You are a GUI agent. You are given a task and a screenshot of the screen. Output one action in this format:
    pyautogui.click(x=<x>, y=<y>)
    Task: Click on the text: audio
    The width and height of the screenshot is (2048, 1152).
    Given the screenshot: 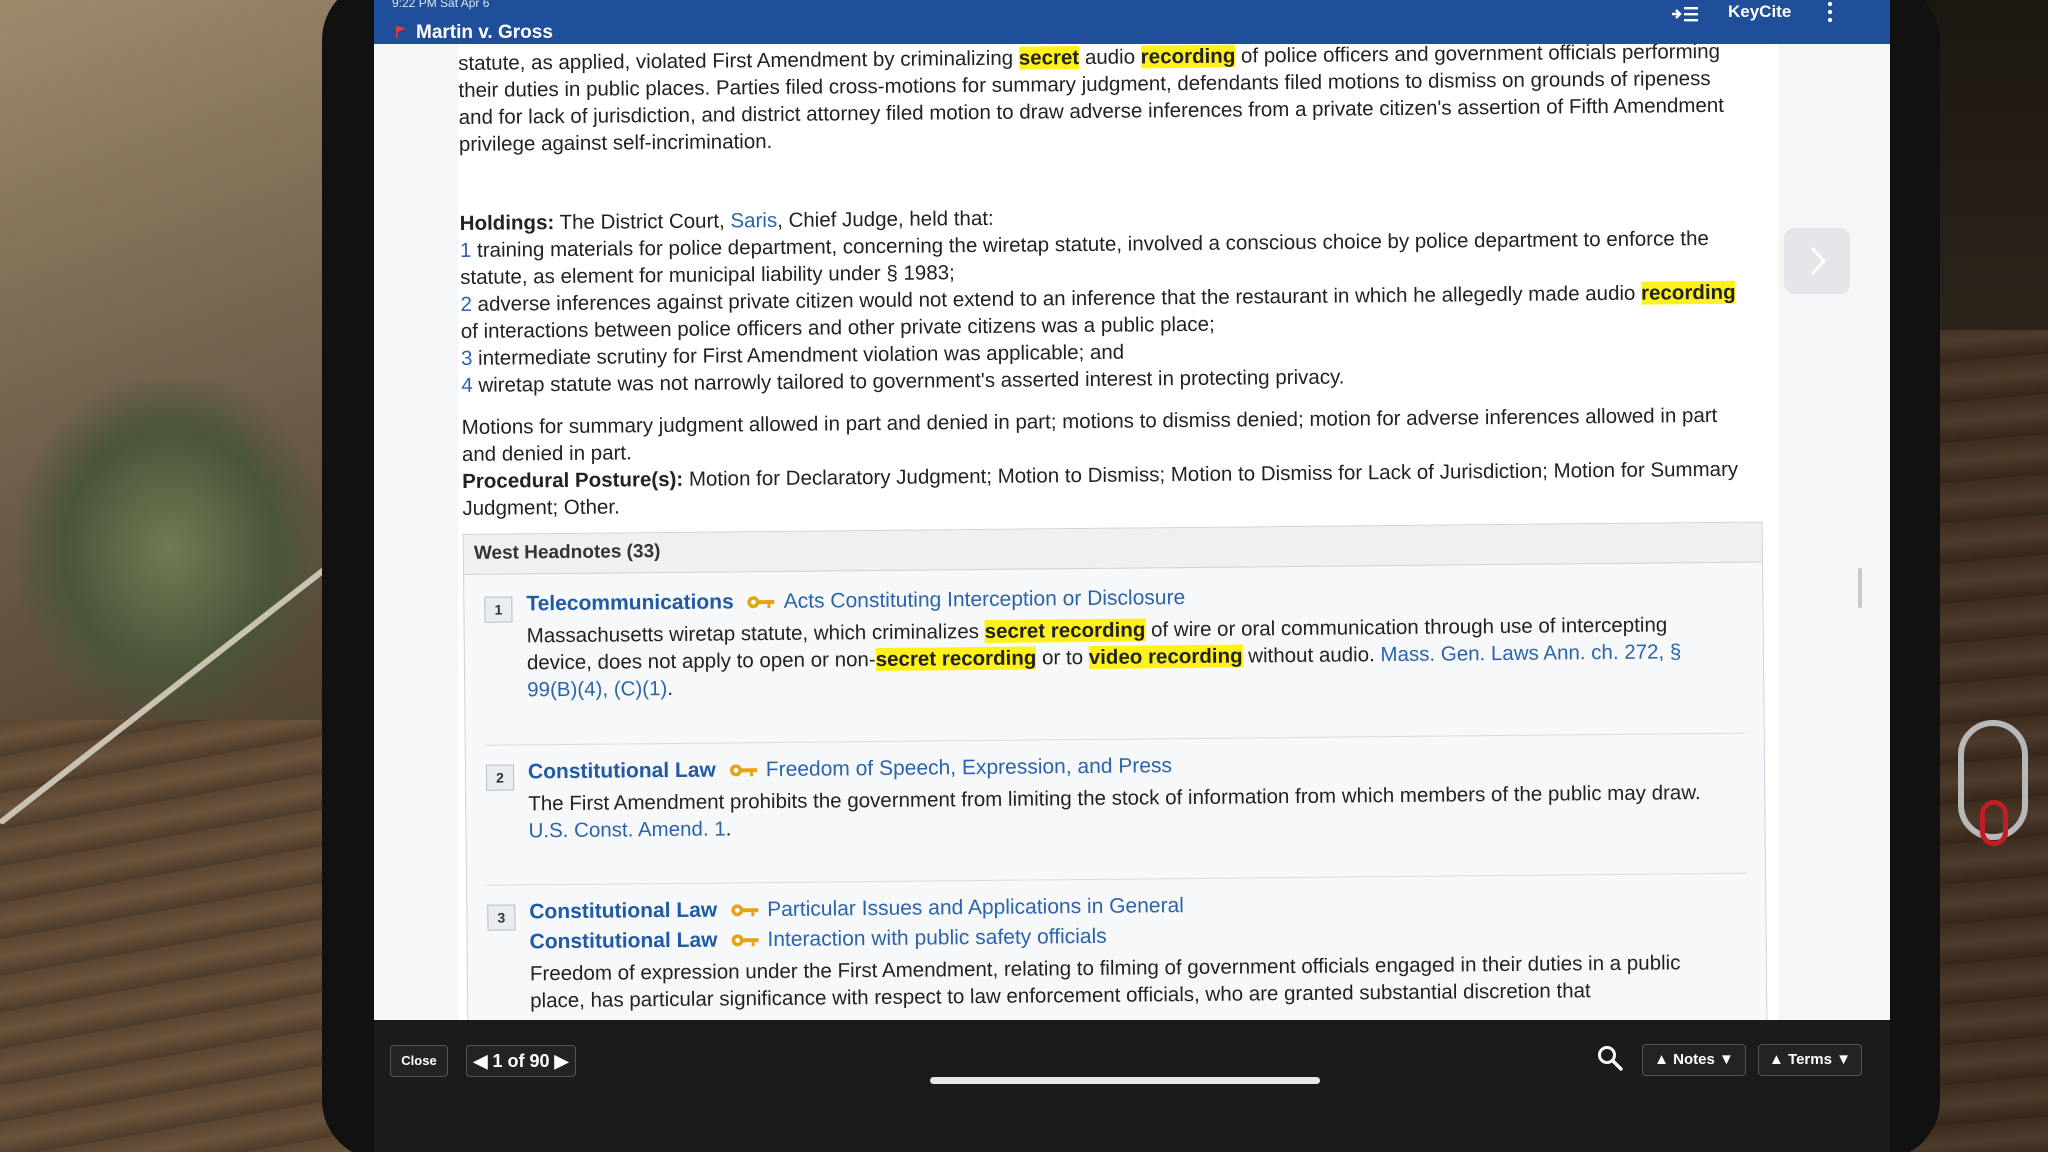 What is the action you would take?
    pyautogui.click(x=1110, y=57)
    